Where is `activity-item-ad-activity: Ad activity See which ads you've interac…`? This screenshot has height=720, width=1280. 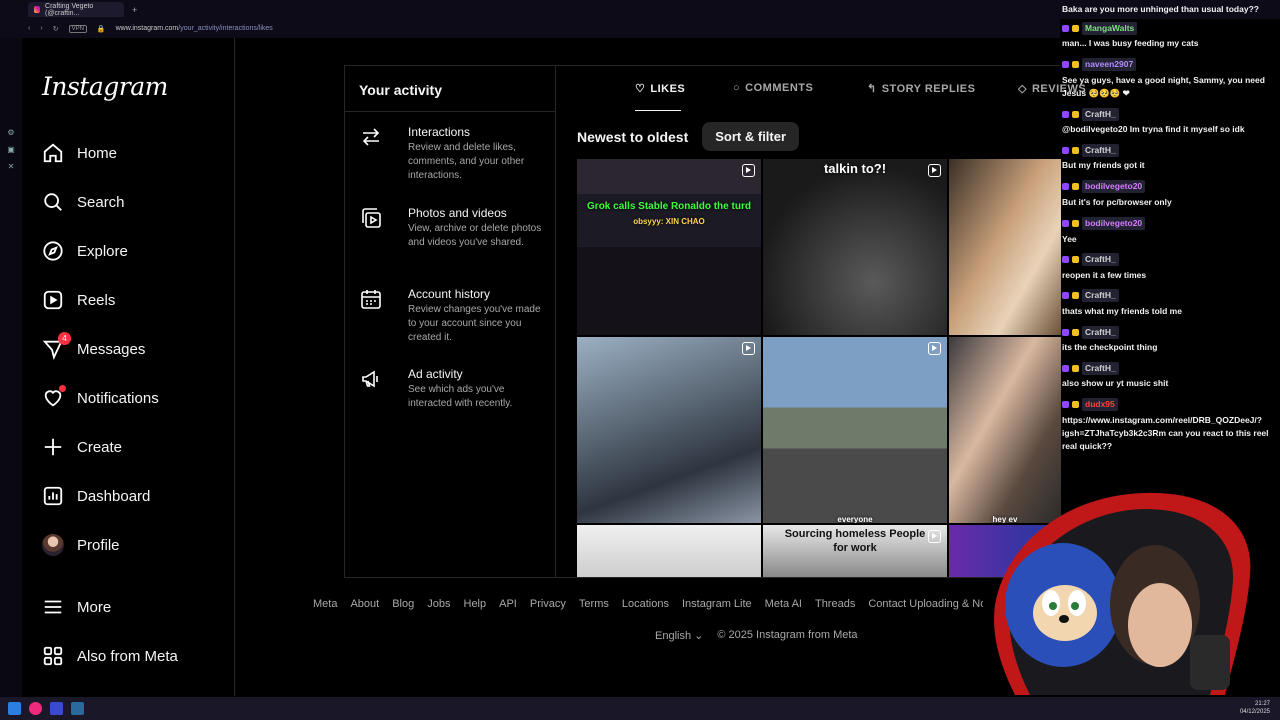 activity-item-ad-activity: Ad activity See which ads you've interac… is located at coordinates (454, 389).